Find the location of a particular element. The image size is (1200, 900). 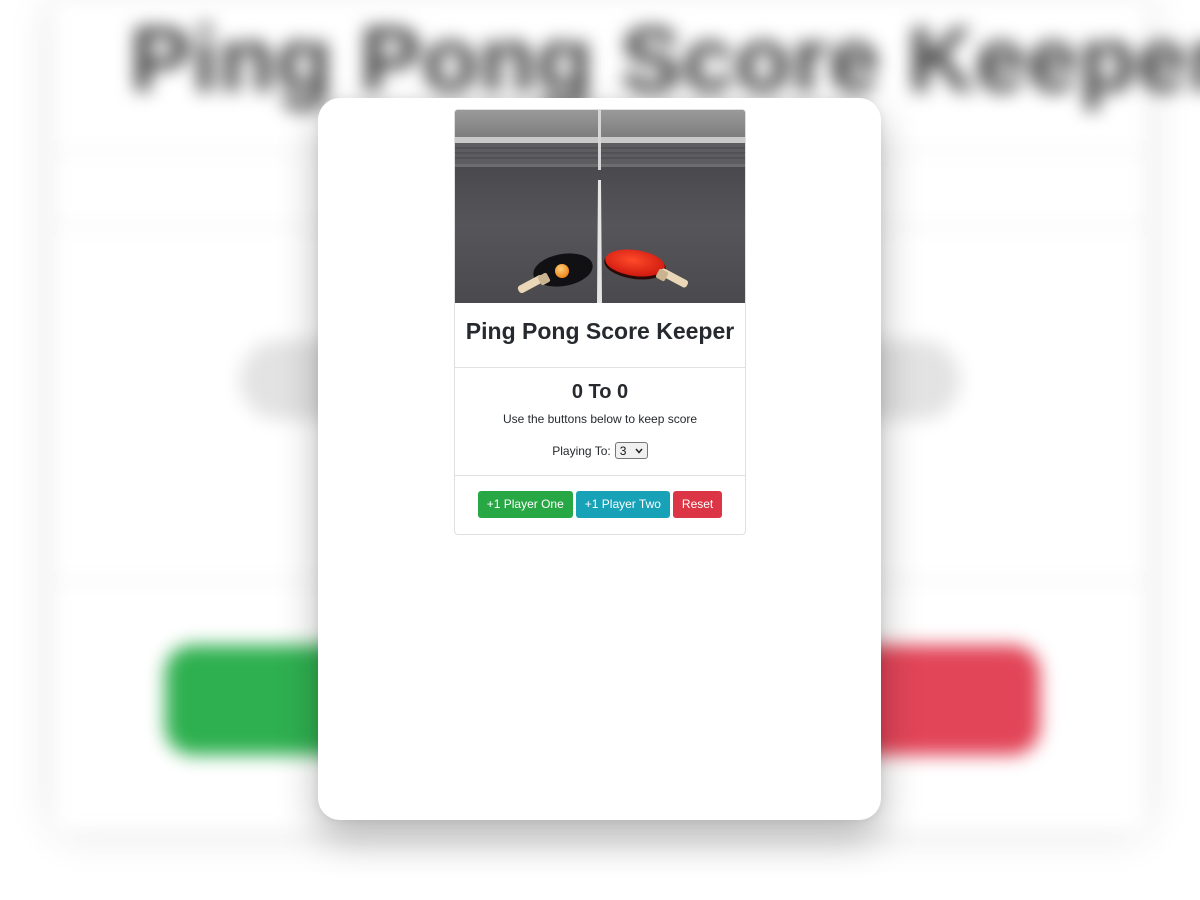

page-title: Ping Pong Score Keeper is located at coordinates (600, 331).